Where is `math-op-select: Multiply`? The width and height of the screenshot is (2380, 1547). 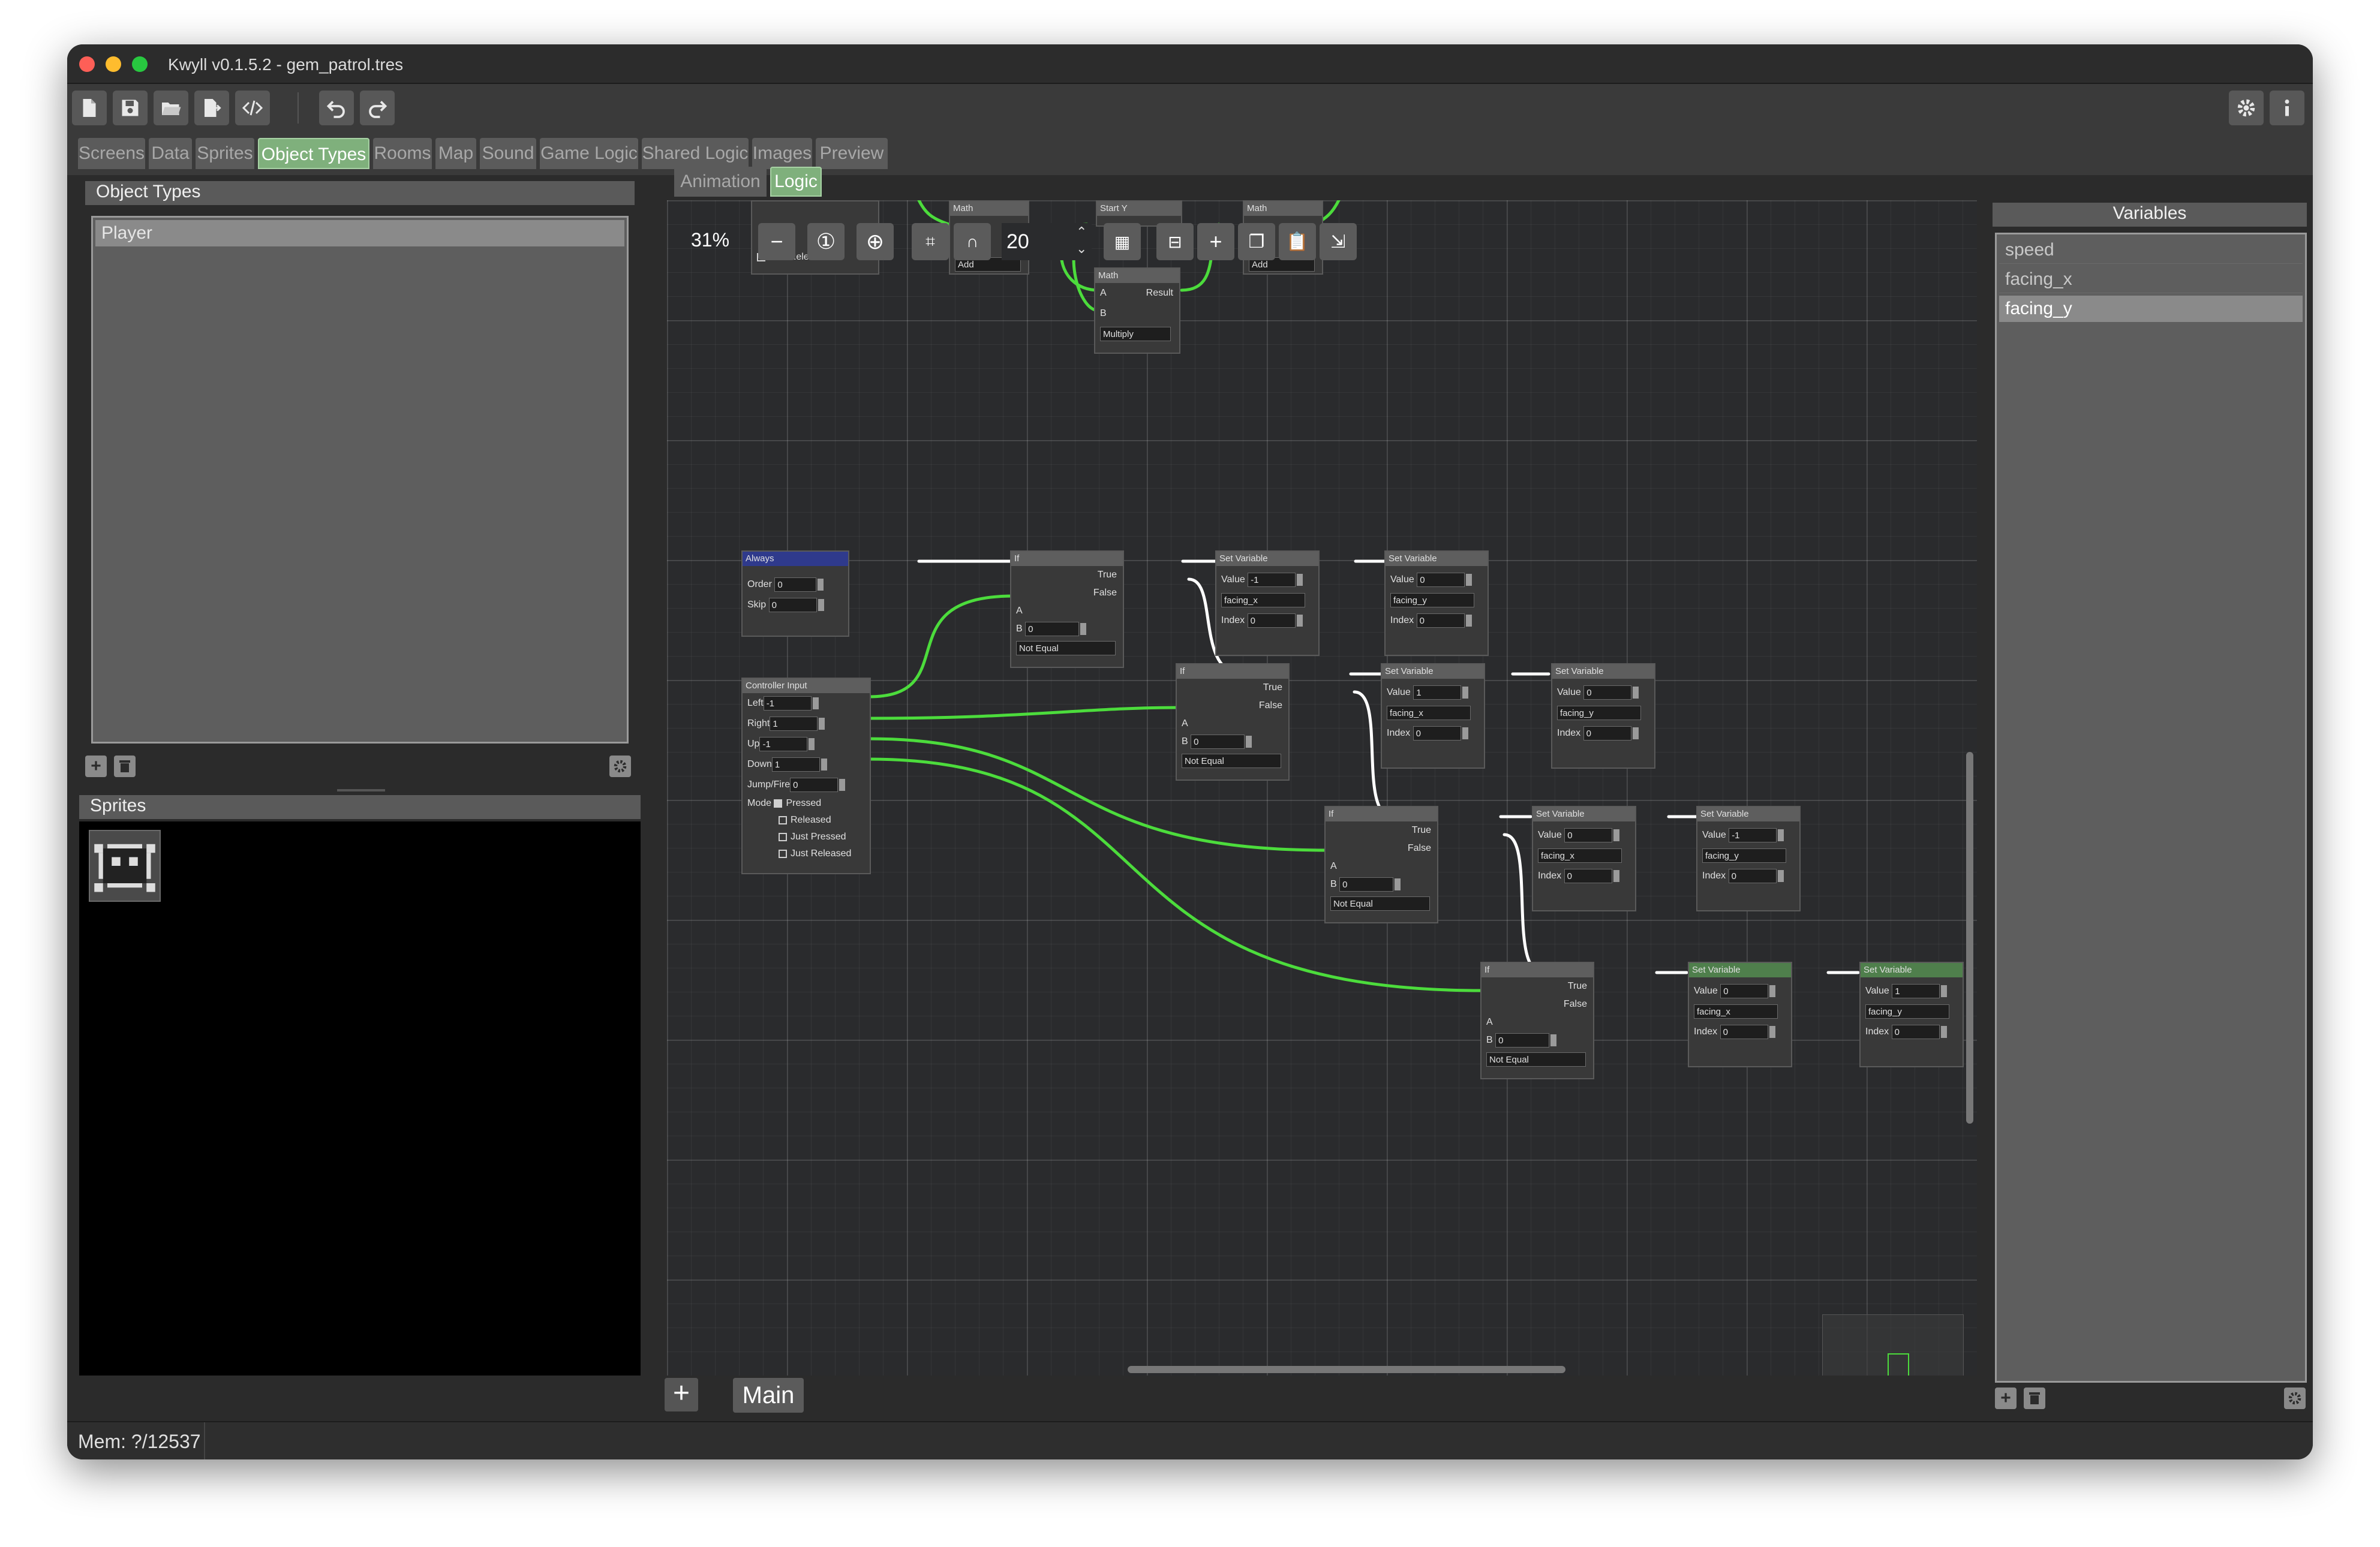
math-op-select: Multiply is located at coordinates (1136, 333).